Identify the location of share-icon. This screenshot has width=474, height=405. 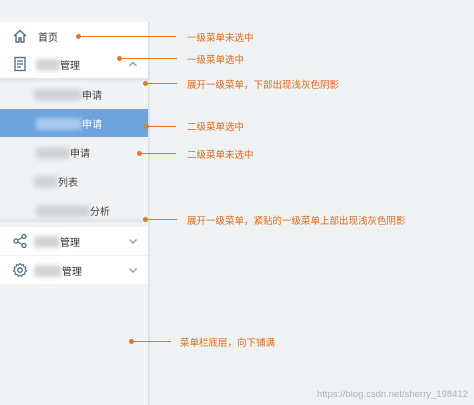
(20, 241).